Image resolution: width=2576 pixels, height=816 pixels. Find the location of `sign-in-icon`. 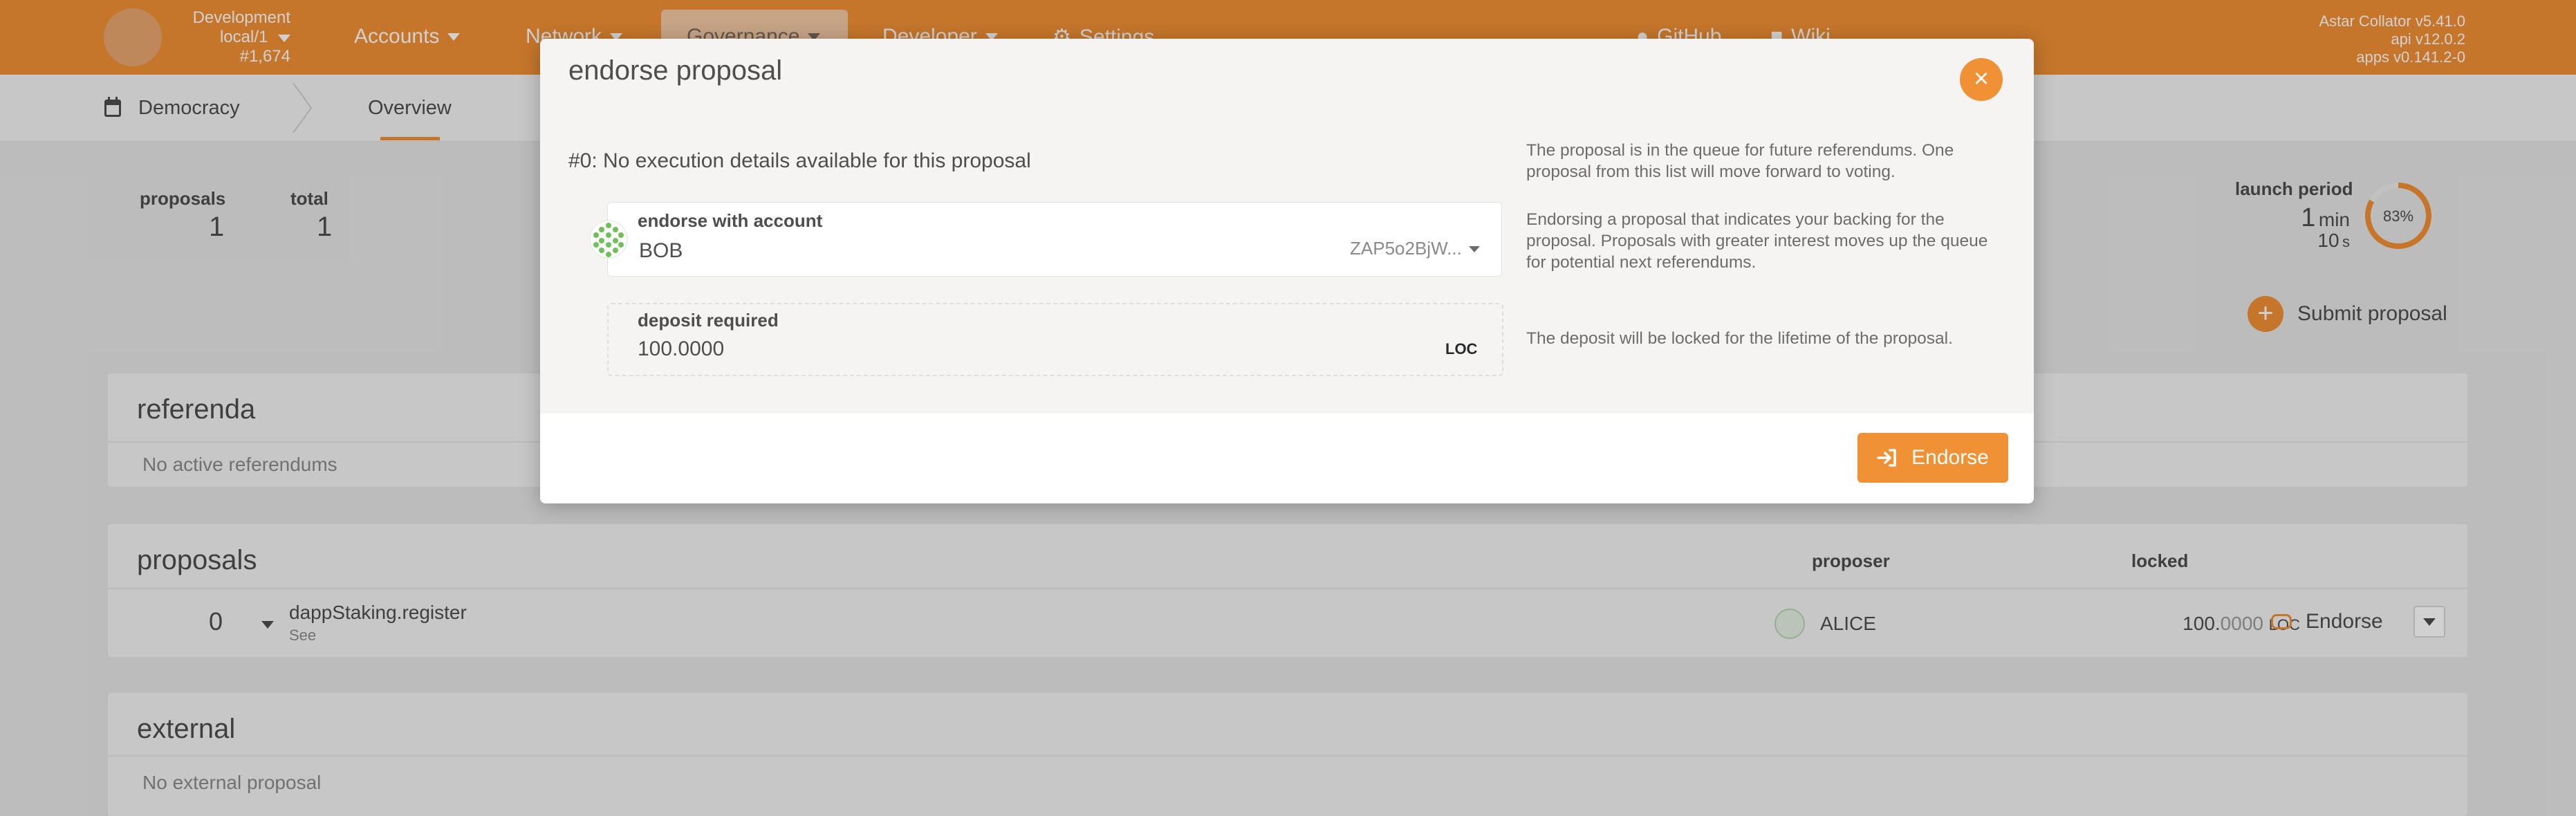

sign-in-icon is located at coordinates (1887, 458).